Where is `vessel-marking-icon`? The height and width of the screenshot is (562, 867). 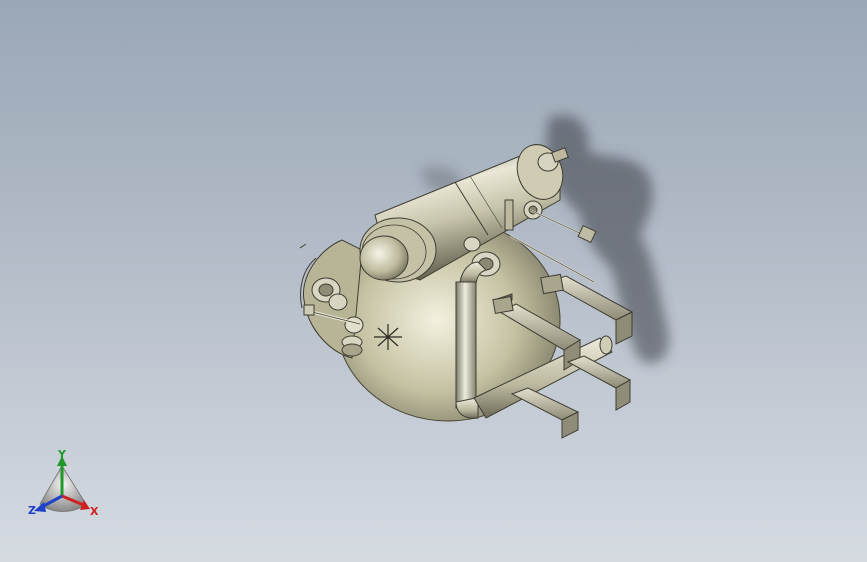 vessel-marking-icon is located at coordinates (388, 337).